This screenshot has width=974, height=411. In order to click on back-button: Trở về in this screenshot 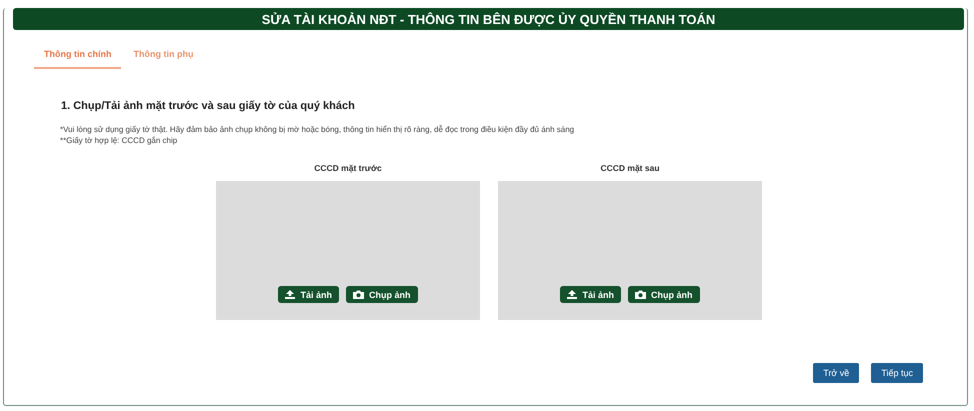, I will do `click(836, 373)`.